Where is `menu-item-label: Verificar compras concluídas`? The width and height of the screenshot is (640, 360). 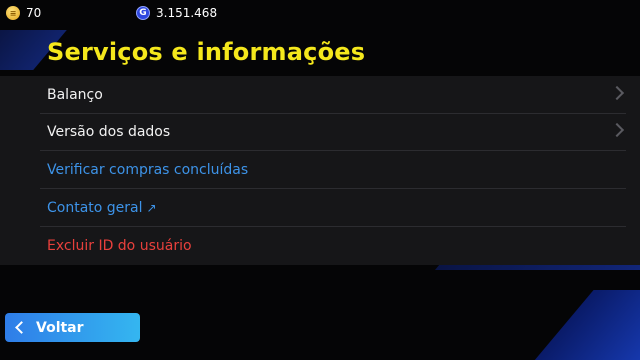
menu-item-label: Verificar compras concluídas is located at coordinates (148, 170).